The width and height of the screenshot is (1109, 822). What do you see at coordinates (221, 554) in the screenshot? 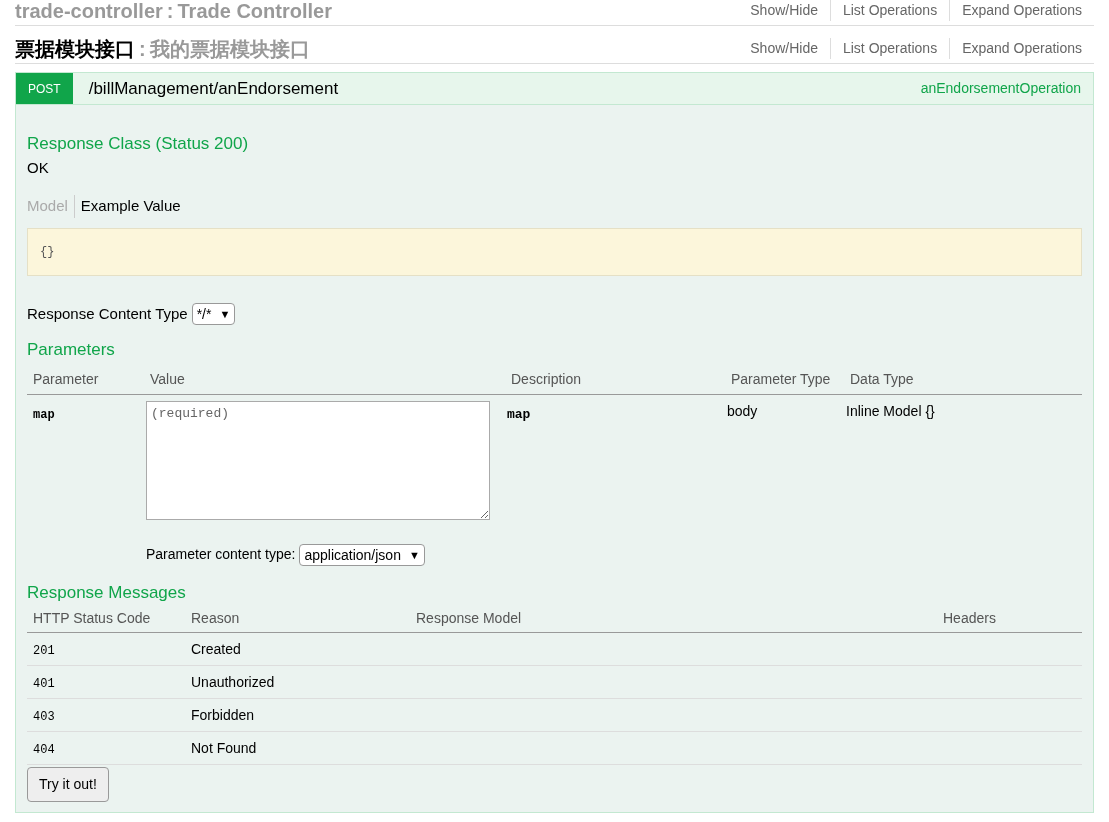
I see `parameter-content-type-label: Parameter content type:` at bounding box center [221, 554].